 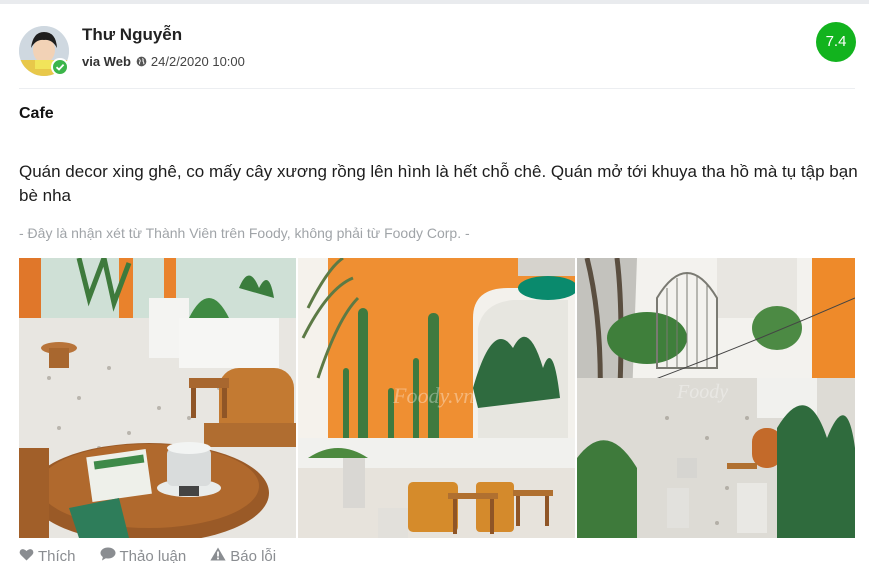 What do you see at coordinates (36, 113) in the screenshot?
I see `review-title: Cafe` at bounding box center [36, 113].